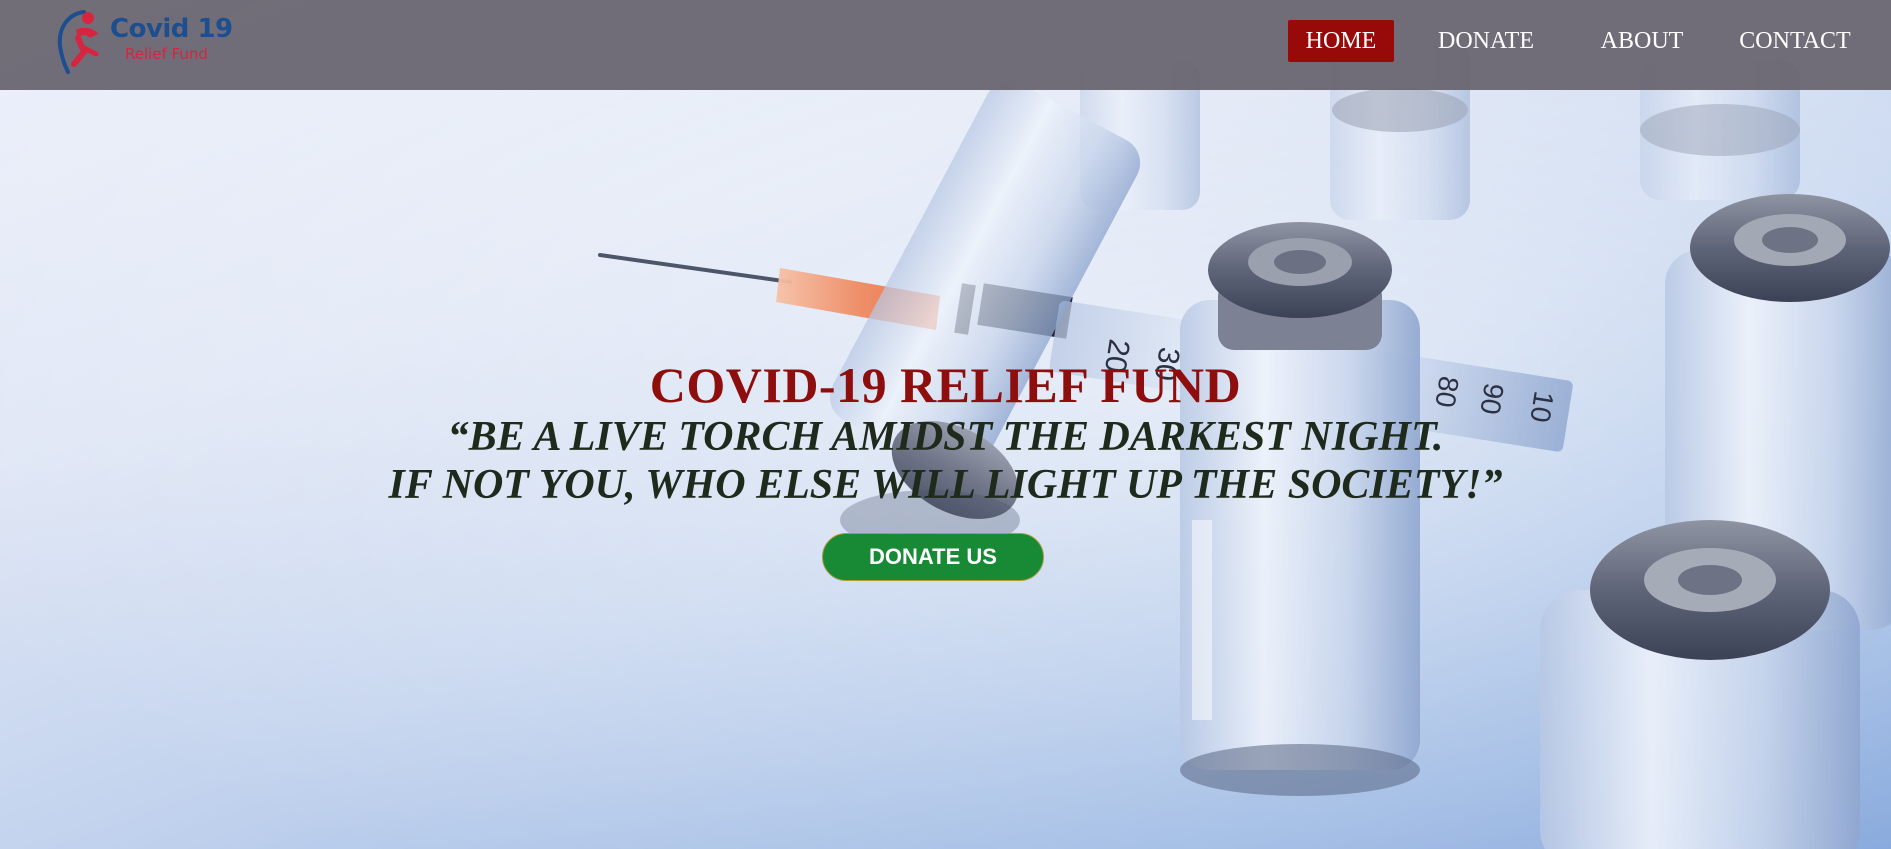 The height and width of the screenshot is (849, 1891). Describe the element at coordinates (1486, 41) in the screenshot. I see `nav-donate: DONATE` at that location.